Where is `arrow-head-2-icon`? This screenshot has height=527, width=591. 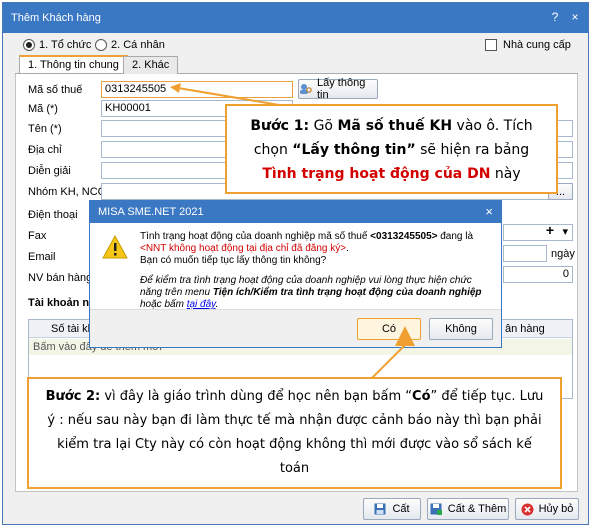 arrow-head-2-icon is located at coordinates (405, 336).